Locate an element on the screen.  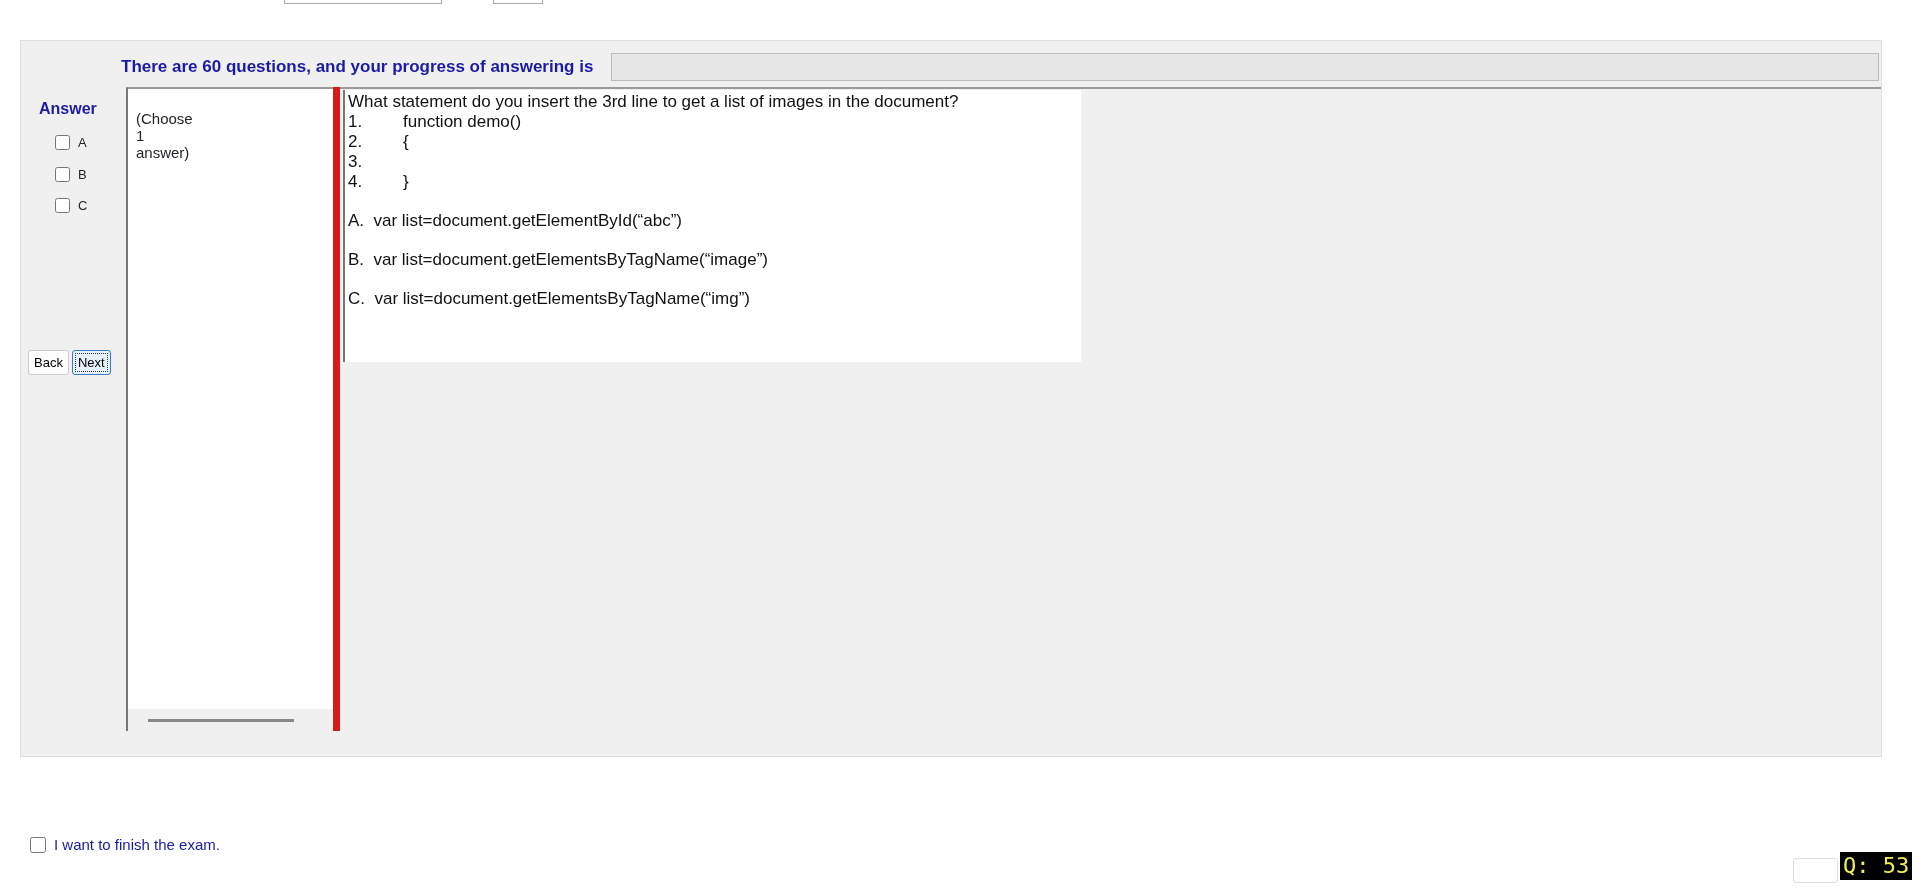
back-button: Back is located at coordinates (48, 362).